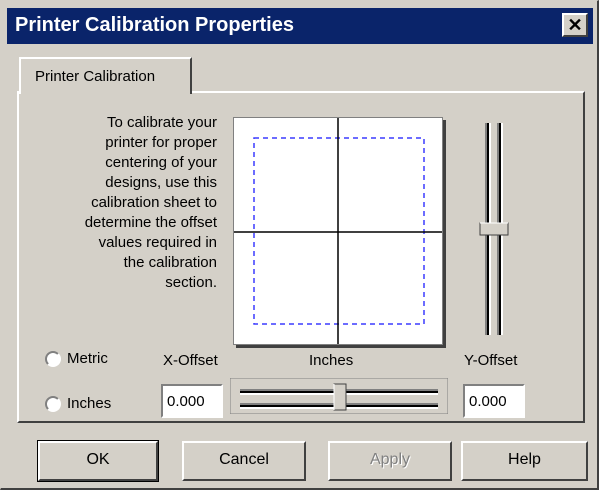 The height and width of the screenshot is (490, 599). What do you see at coordinates (89, 403) in the screenshot?
I see `inches-label: Inches` at bounding box center [89, 403].